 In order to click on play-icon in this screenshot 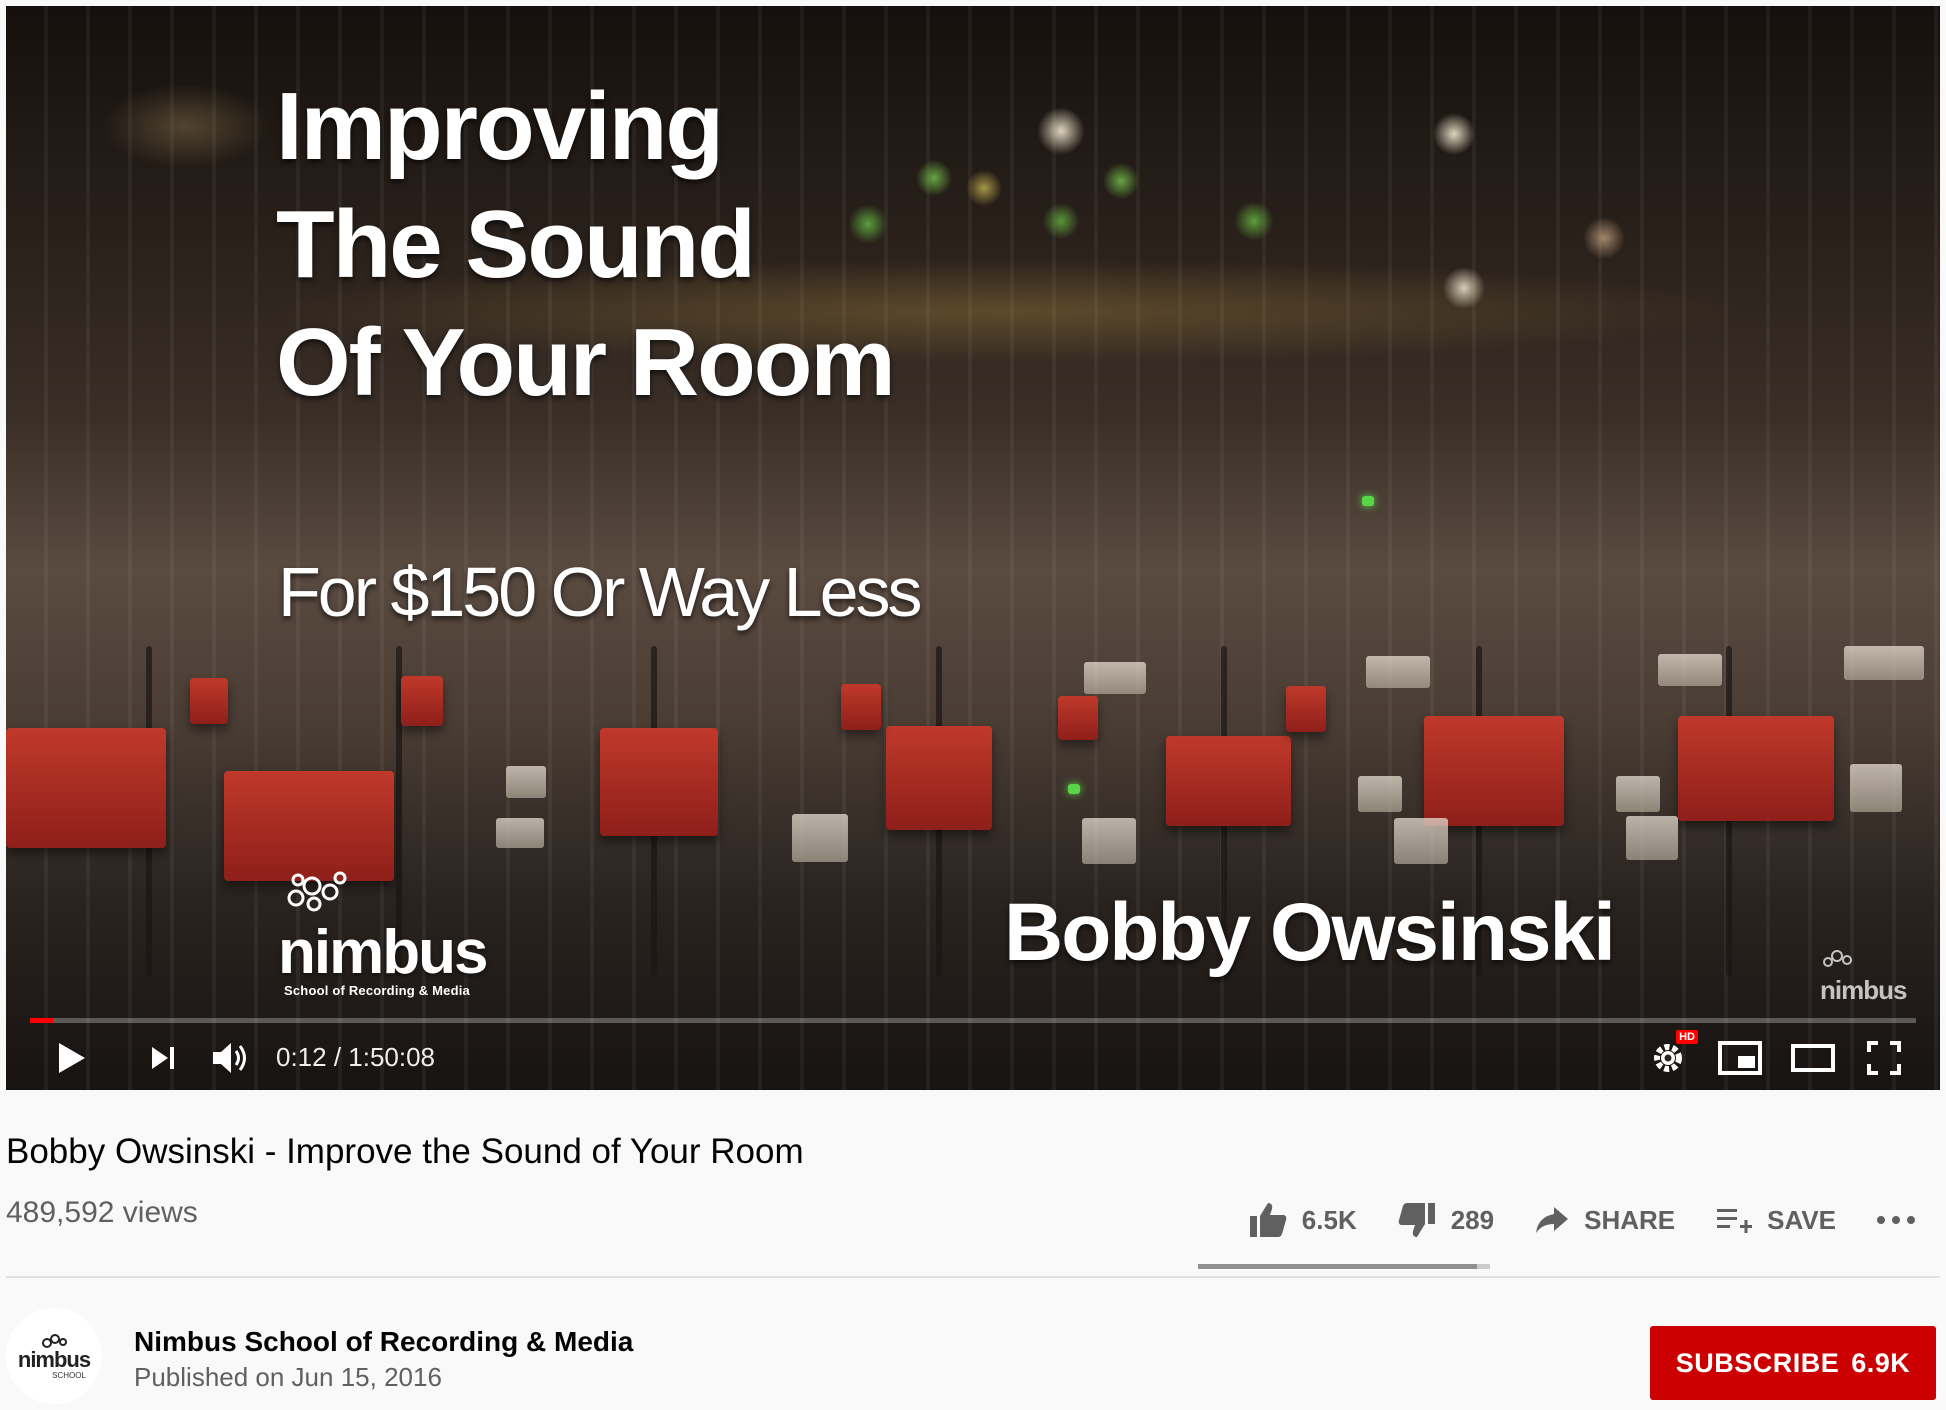, I will do `click(72, 1058)`.